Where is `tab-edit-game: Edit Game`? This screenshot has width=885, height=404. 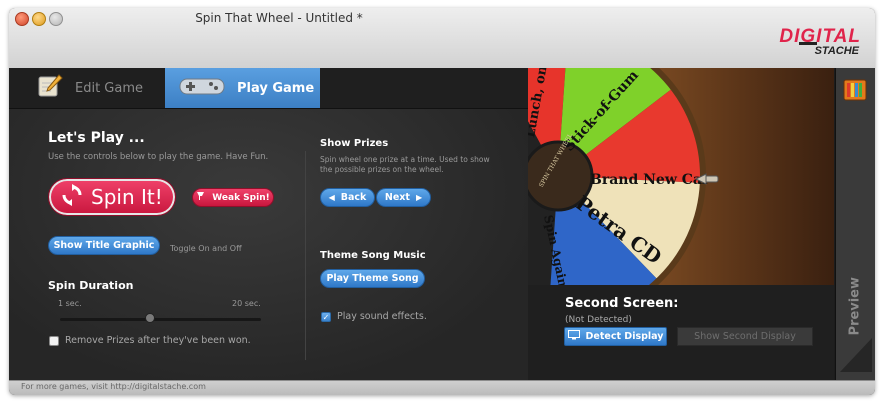 tab-edit-game: Edit Game is located at coordinates (87, 88).